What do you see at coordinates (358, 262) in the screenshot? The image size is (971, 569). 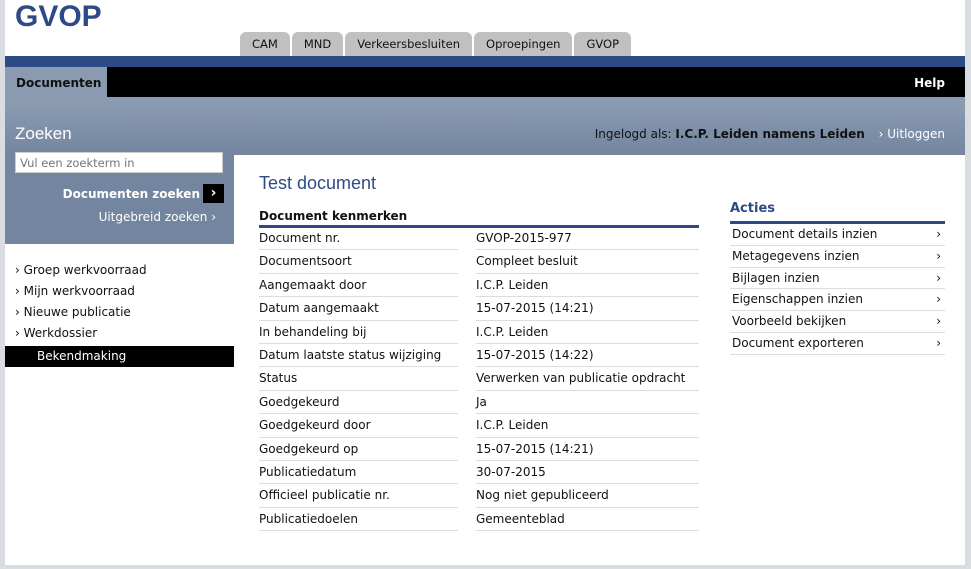 I see `row-label: Documentsoort` at bounding box center [358, 262].